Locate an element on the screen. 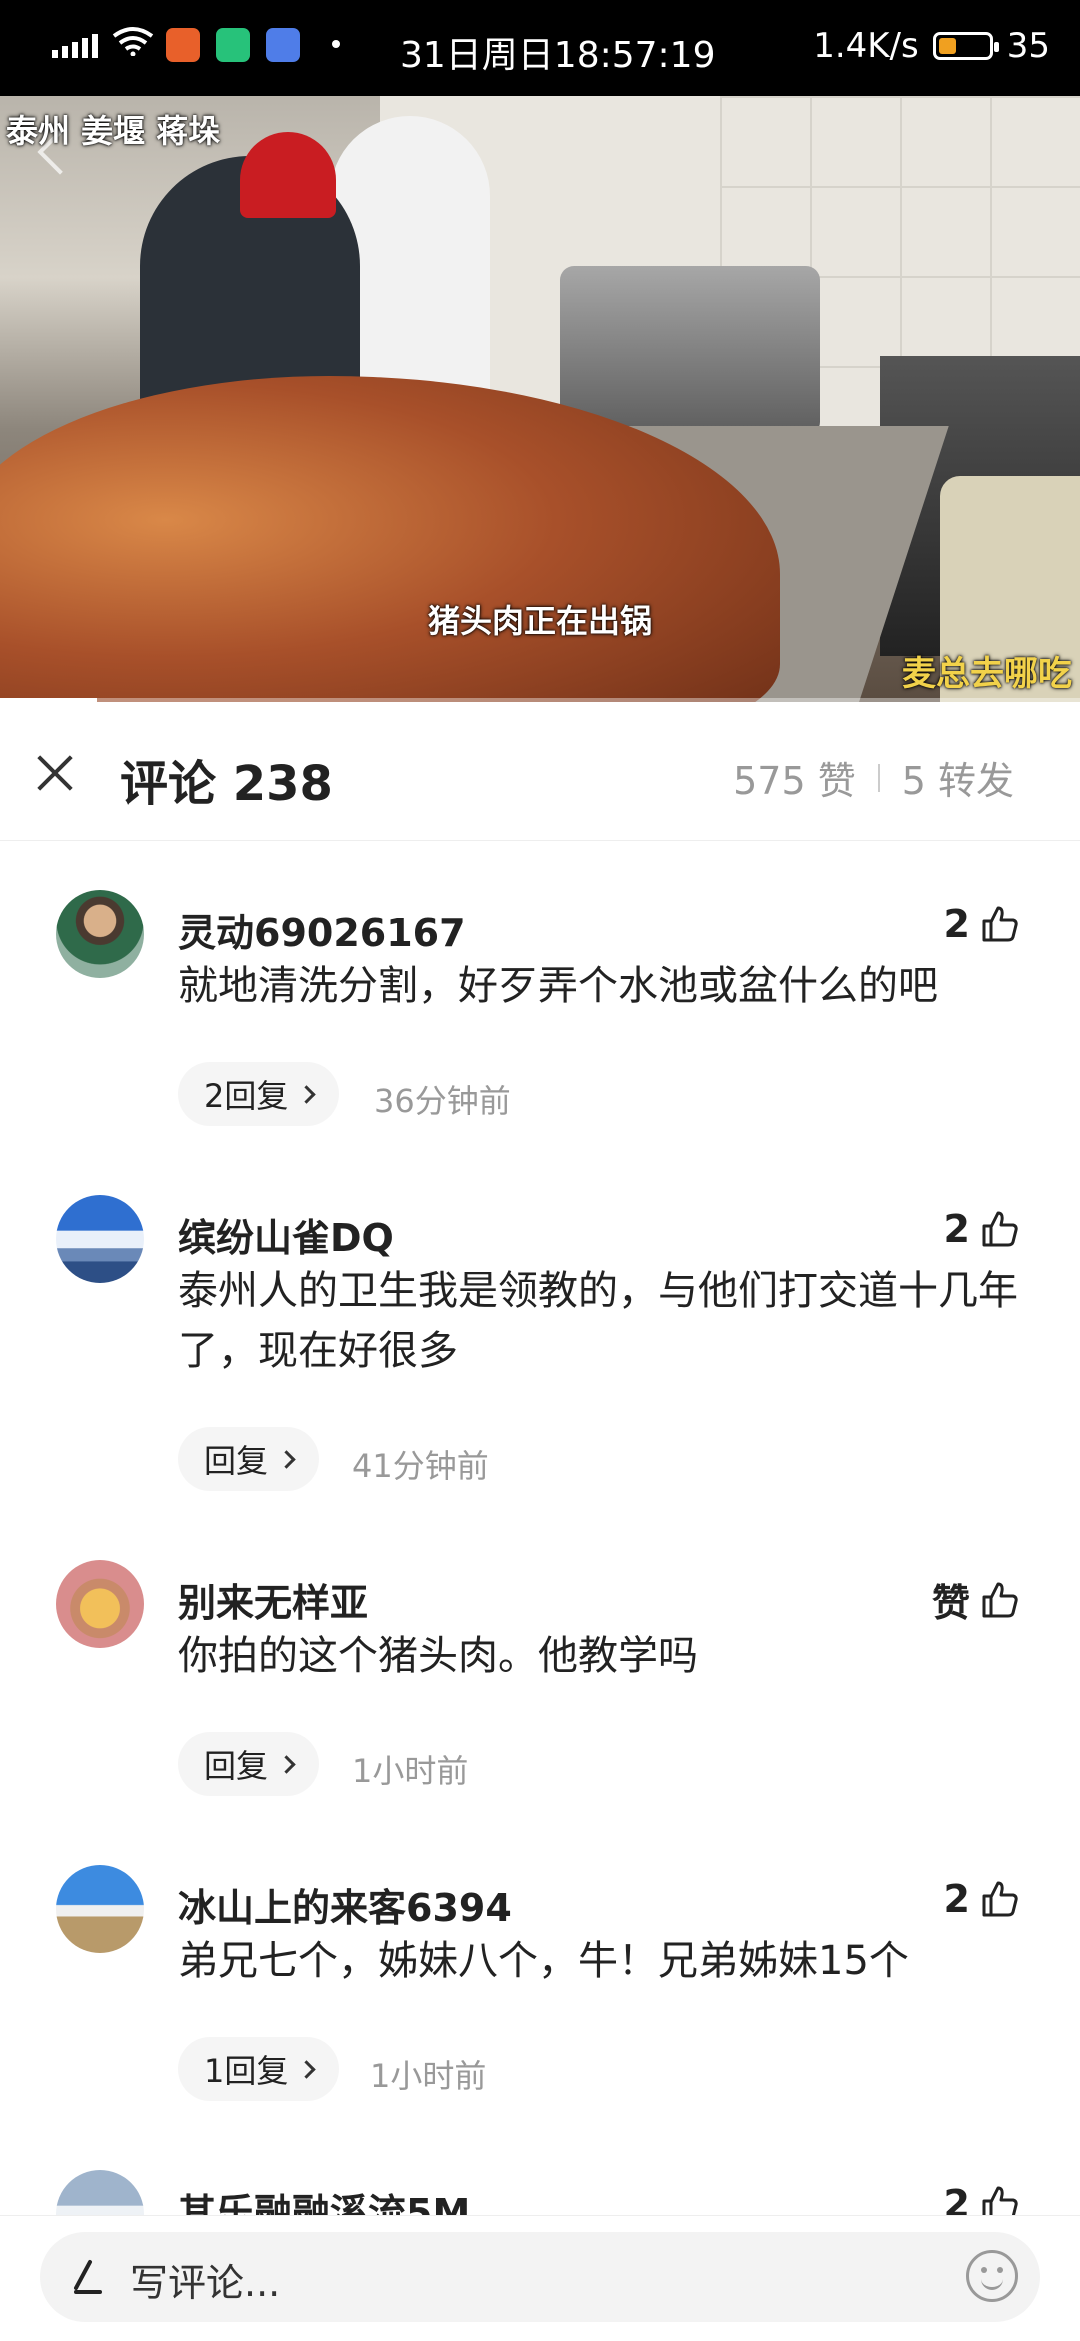 This screenshot has height=2341, width=1080. network-speed: 1.4K/s is located at coordinates (866, 46).